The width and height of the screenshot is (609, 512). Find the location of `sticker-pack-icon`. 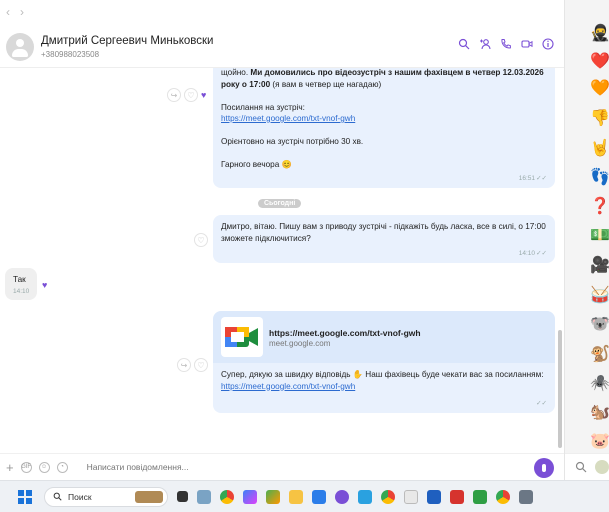

sticker-pack-icon is located at coordinates (602, 467).